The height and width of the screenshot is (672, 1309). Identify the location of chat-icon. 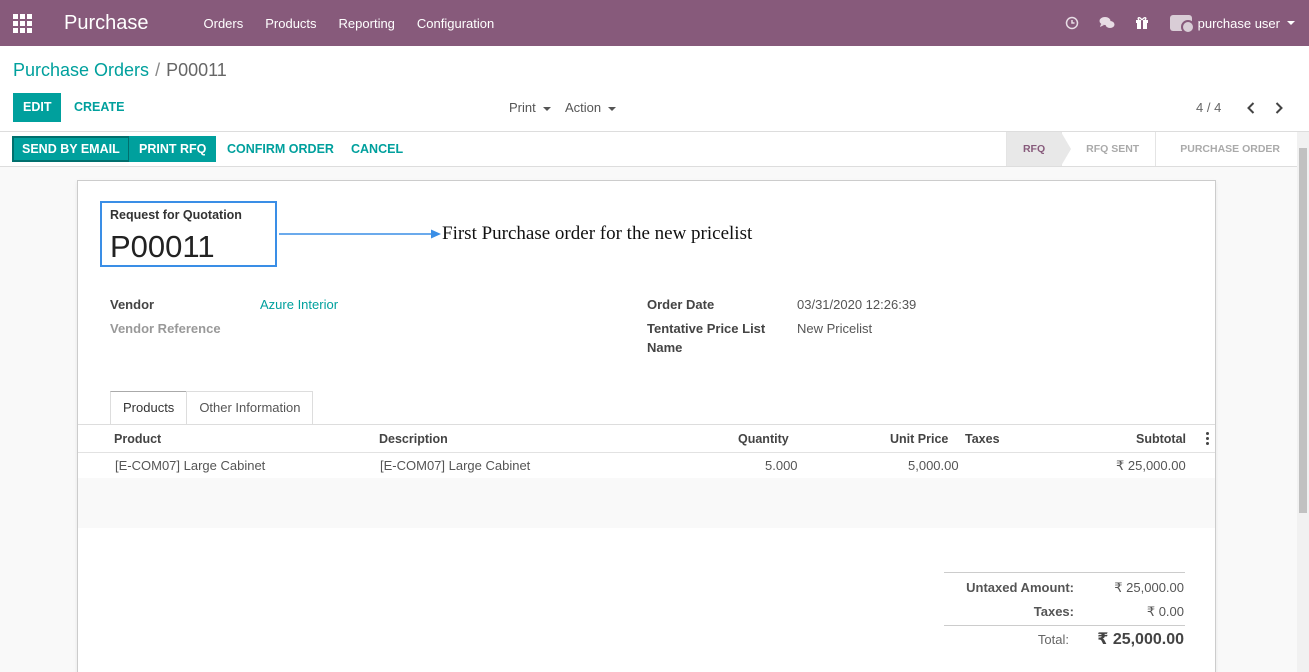
(1107, 23).